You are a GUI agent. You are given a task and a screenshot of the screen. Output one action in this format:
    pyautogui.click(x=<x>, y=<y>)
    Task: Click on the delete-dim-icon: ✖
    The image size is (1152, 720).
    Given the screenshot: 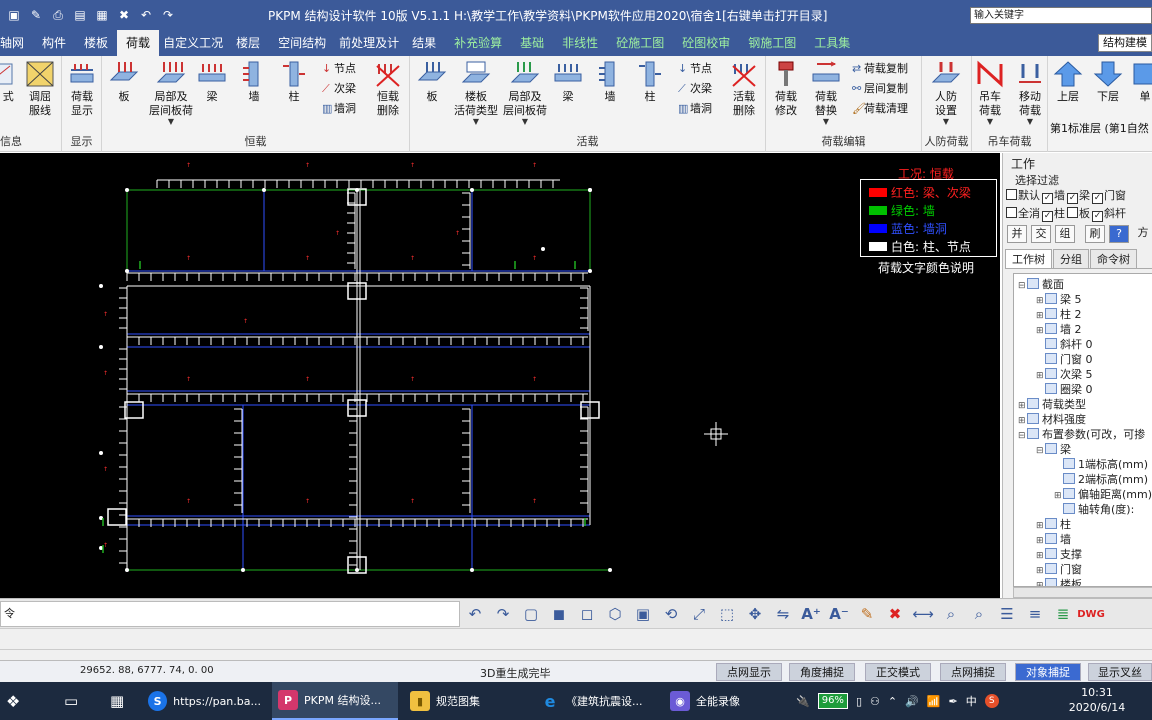 What is the action you would take?
    pyautogui.click(x=895, y=614)
    